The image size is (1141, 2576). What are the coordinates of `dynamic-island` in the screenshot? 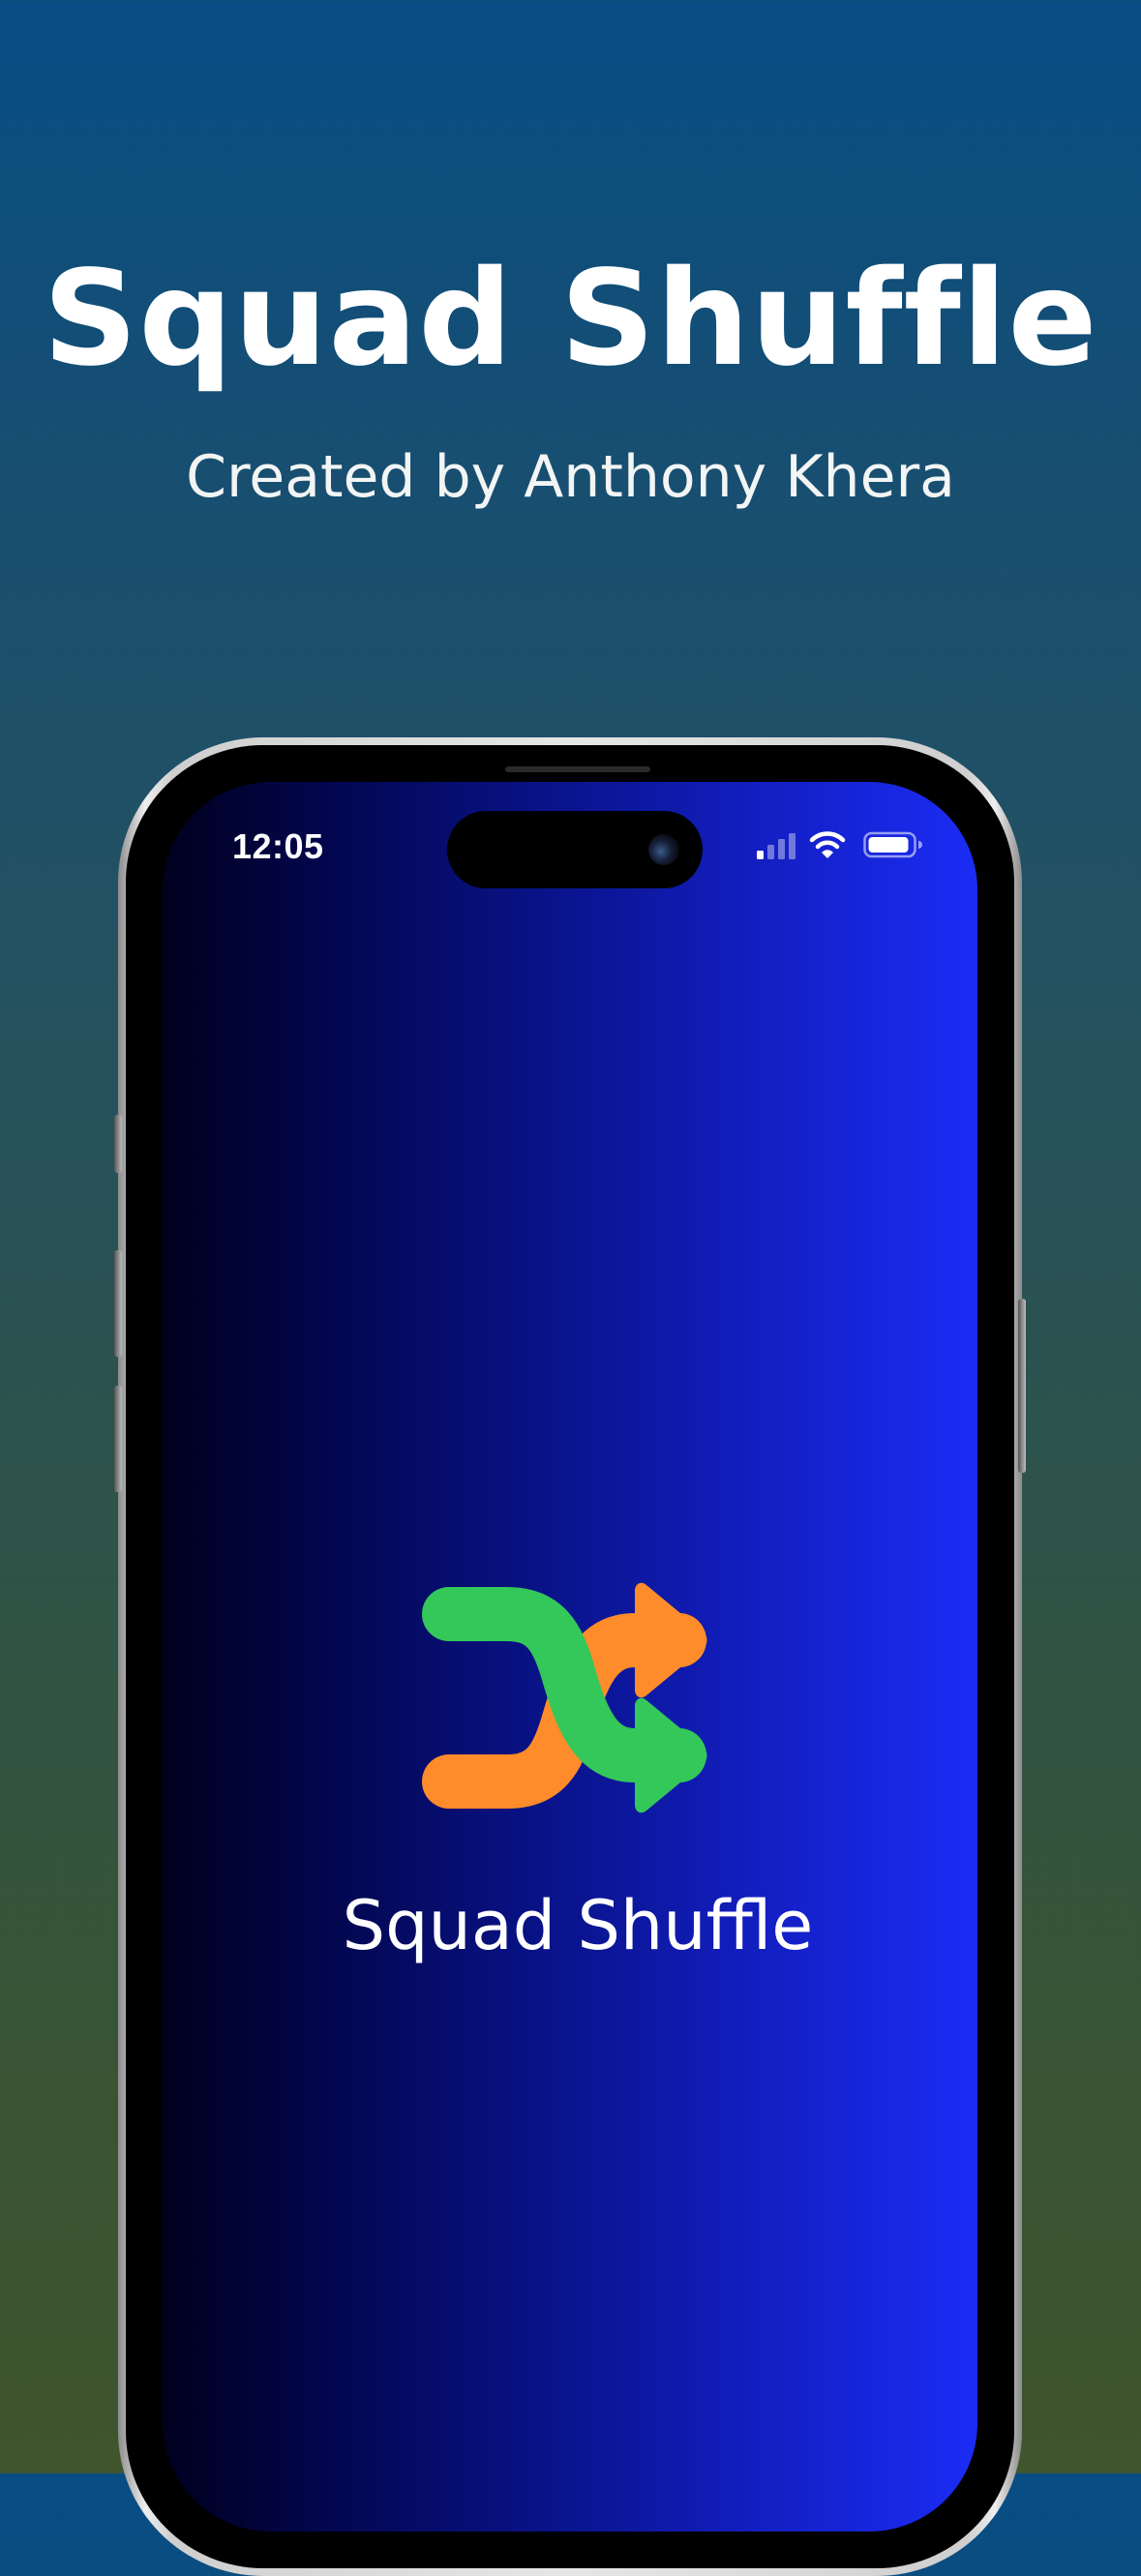 It's located at (575, 849).